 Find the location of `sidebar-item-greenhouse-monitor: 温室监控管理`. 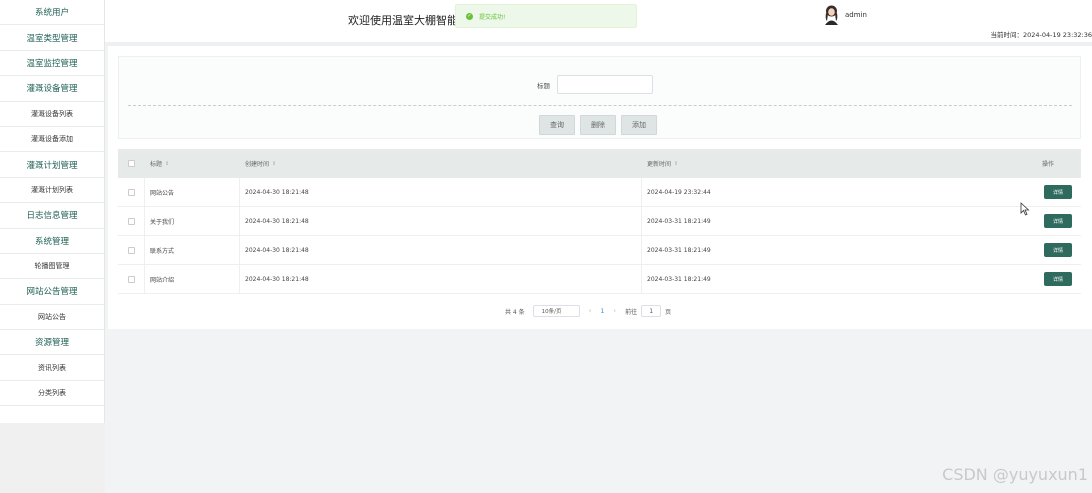

sidebar-item-greenhouse-monitor: 温室监控管理 is located at coordinates (52, 64).